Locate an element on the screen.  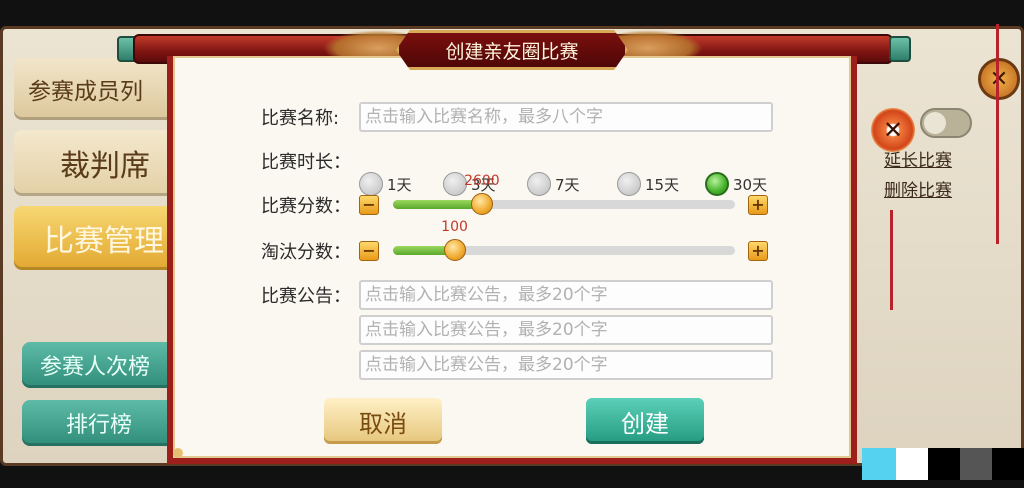
tab-members-label: 参赛成员列 is located at coordinates (85, 92).